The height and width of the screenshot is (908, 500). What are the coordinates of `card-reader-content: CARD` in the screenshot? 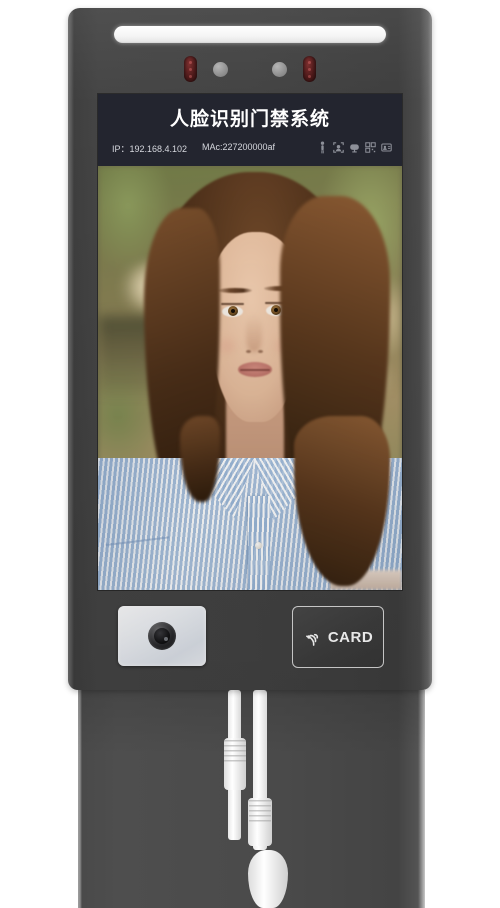 It's located at (338, 637).